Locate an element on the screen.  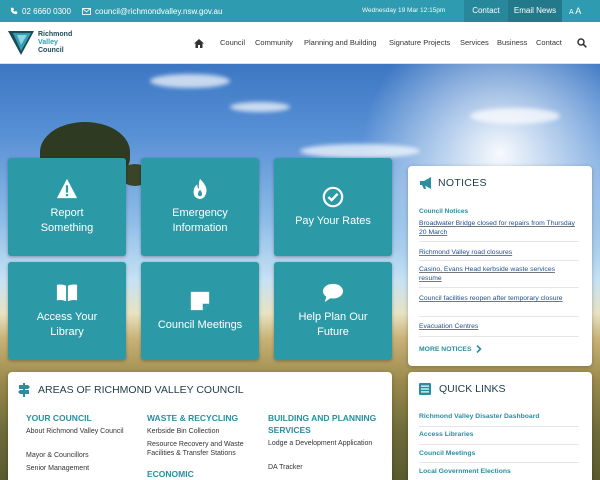
tile-access-your-library: Access Your Library is located at coordinates (67, 311).